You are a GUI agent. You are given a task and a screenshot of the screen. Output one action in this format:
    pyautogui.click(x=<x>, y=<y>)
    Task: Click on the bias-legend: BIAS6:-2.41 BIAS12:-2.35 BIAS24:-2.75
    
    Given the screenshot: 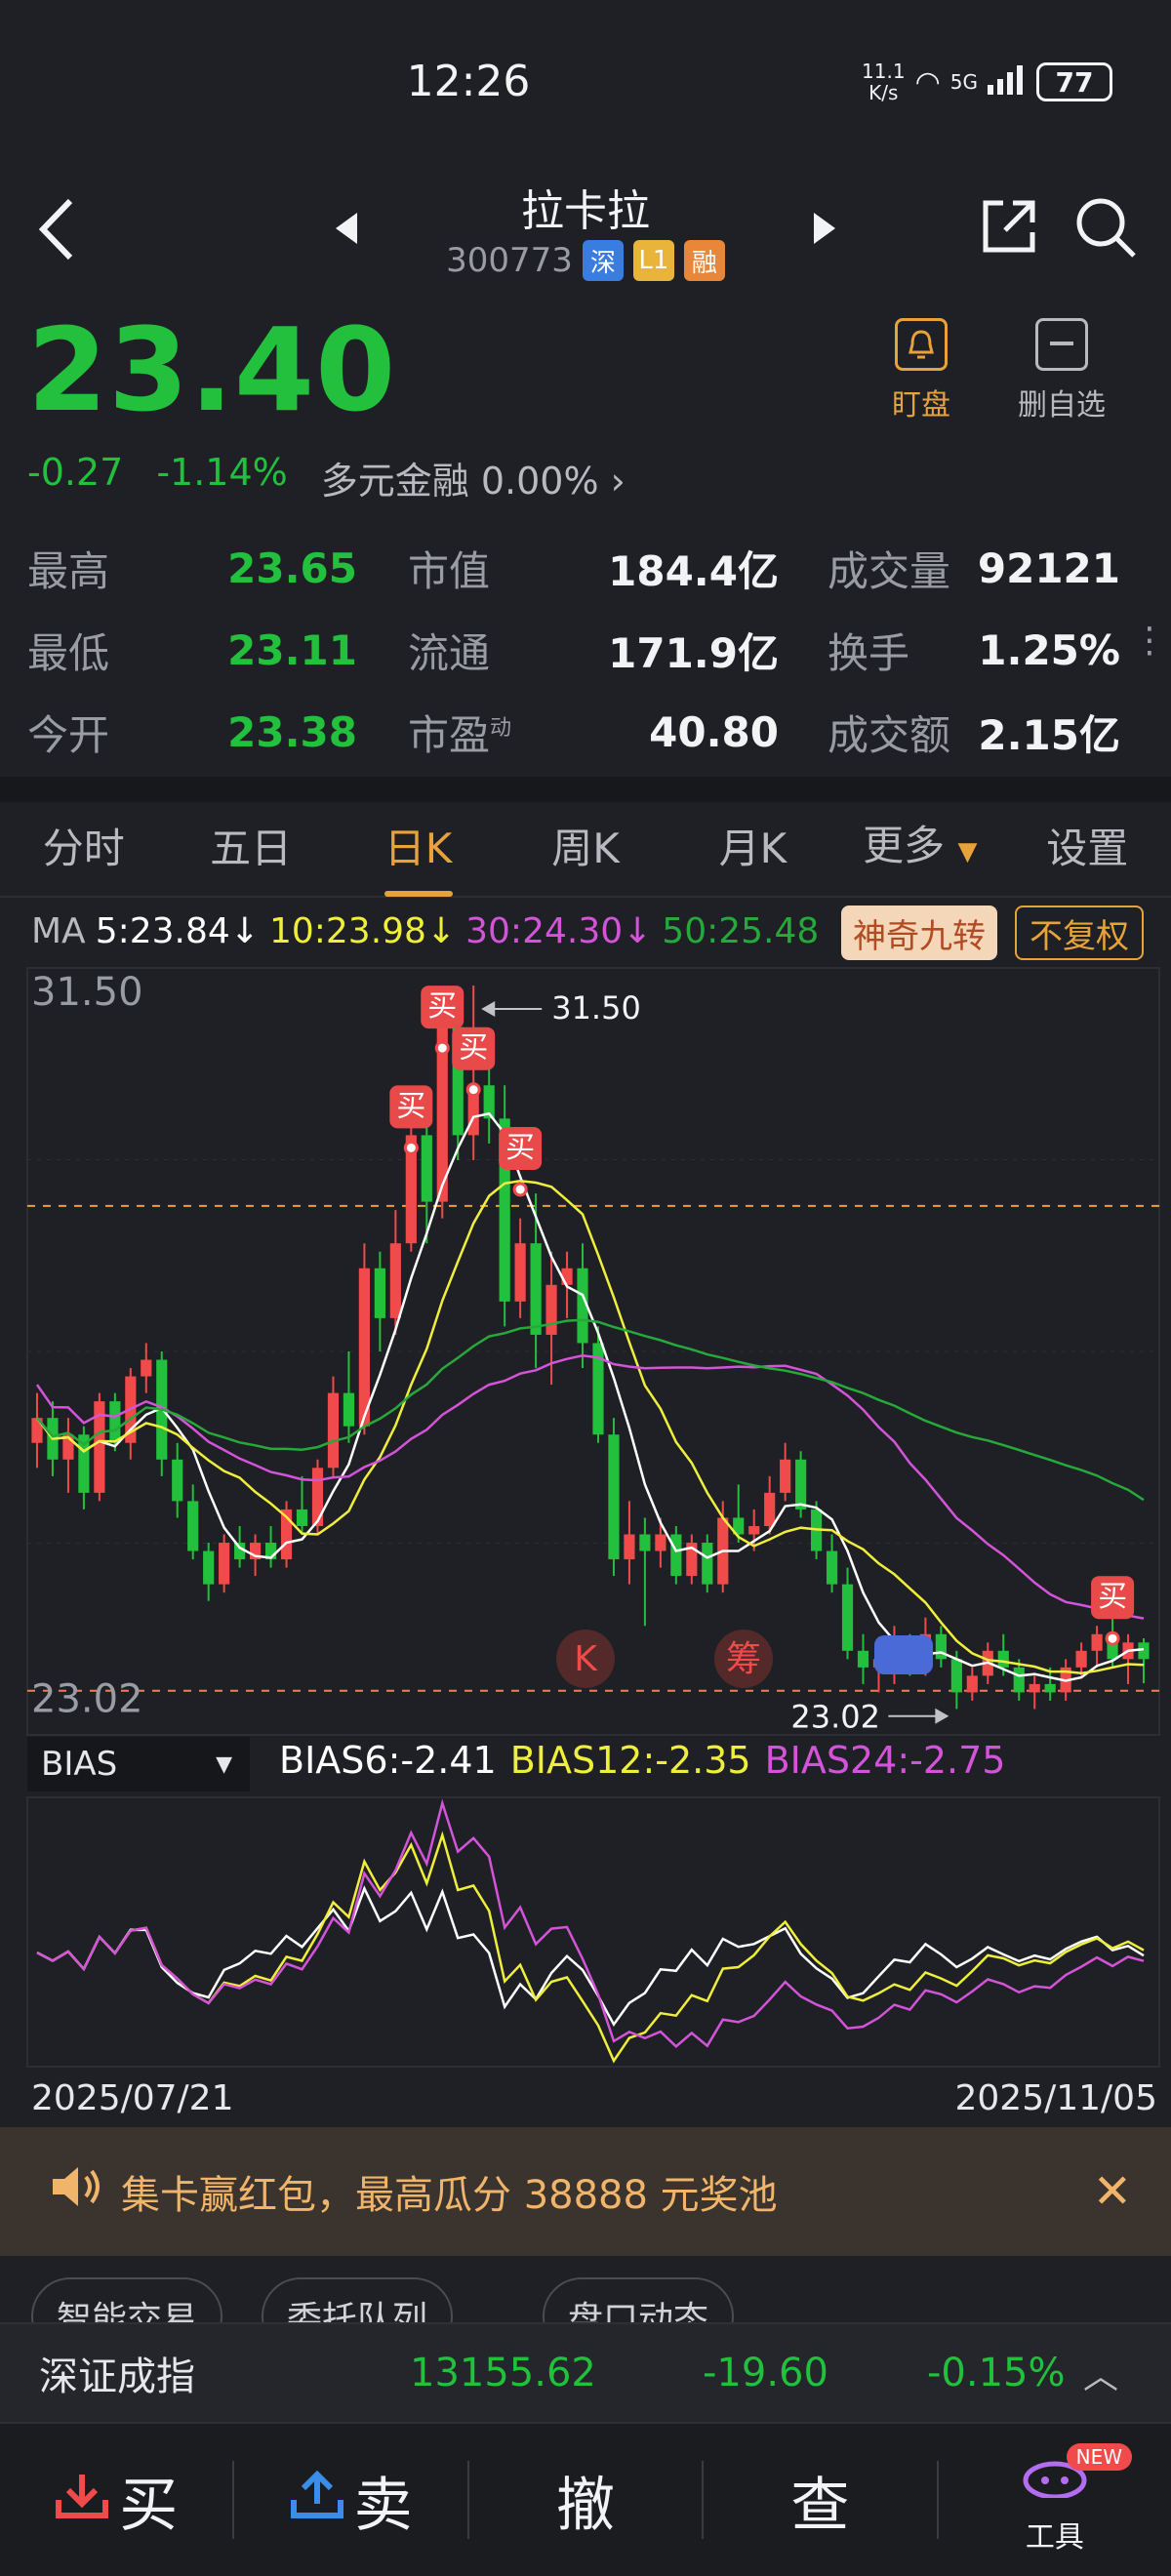 What is the action you would take?
    pyautogui.click(x=642, y=1760)
    